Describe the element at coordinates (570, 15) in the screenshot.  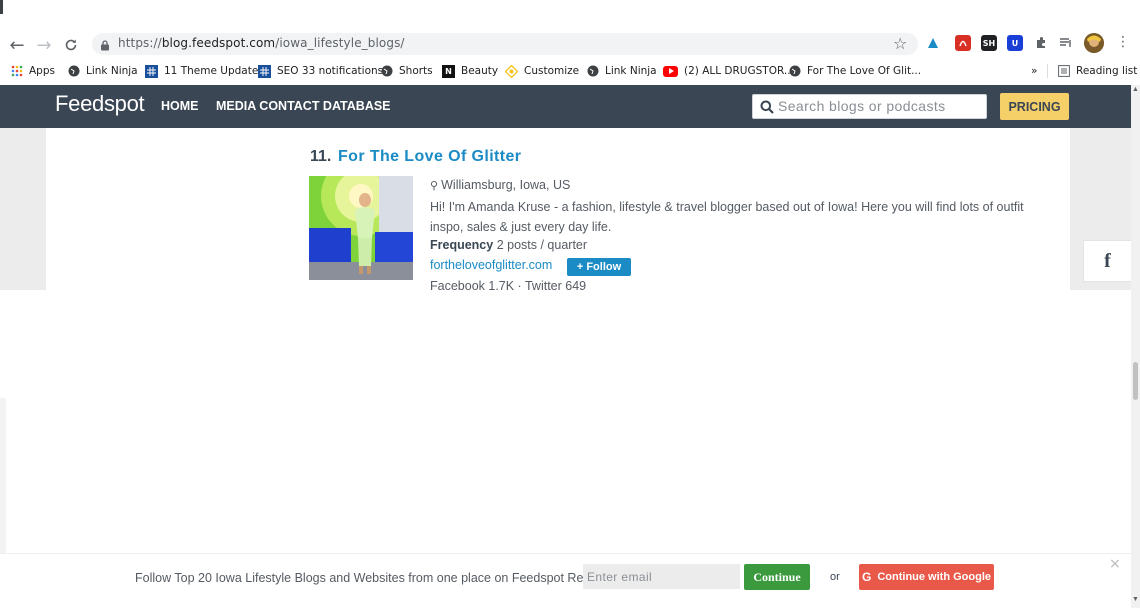
I see `browser-tab-strip` at that location.